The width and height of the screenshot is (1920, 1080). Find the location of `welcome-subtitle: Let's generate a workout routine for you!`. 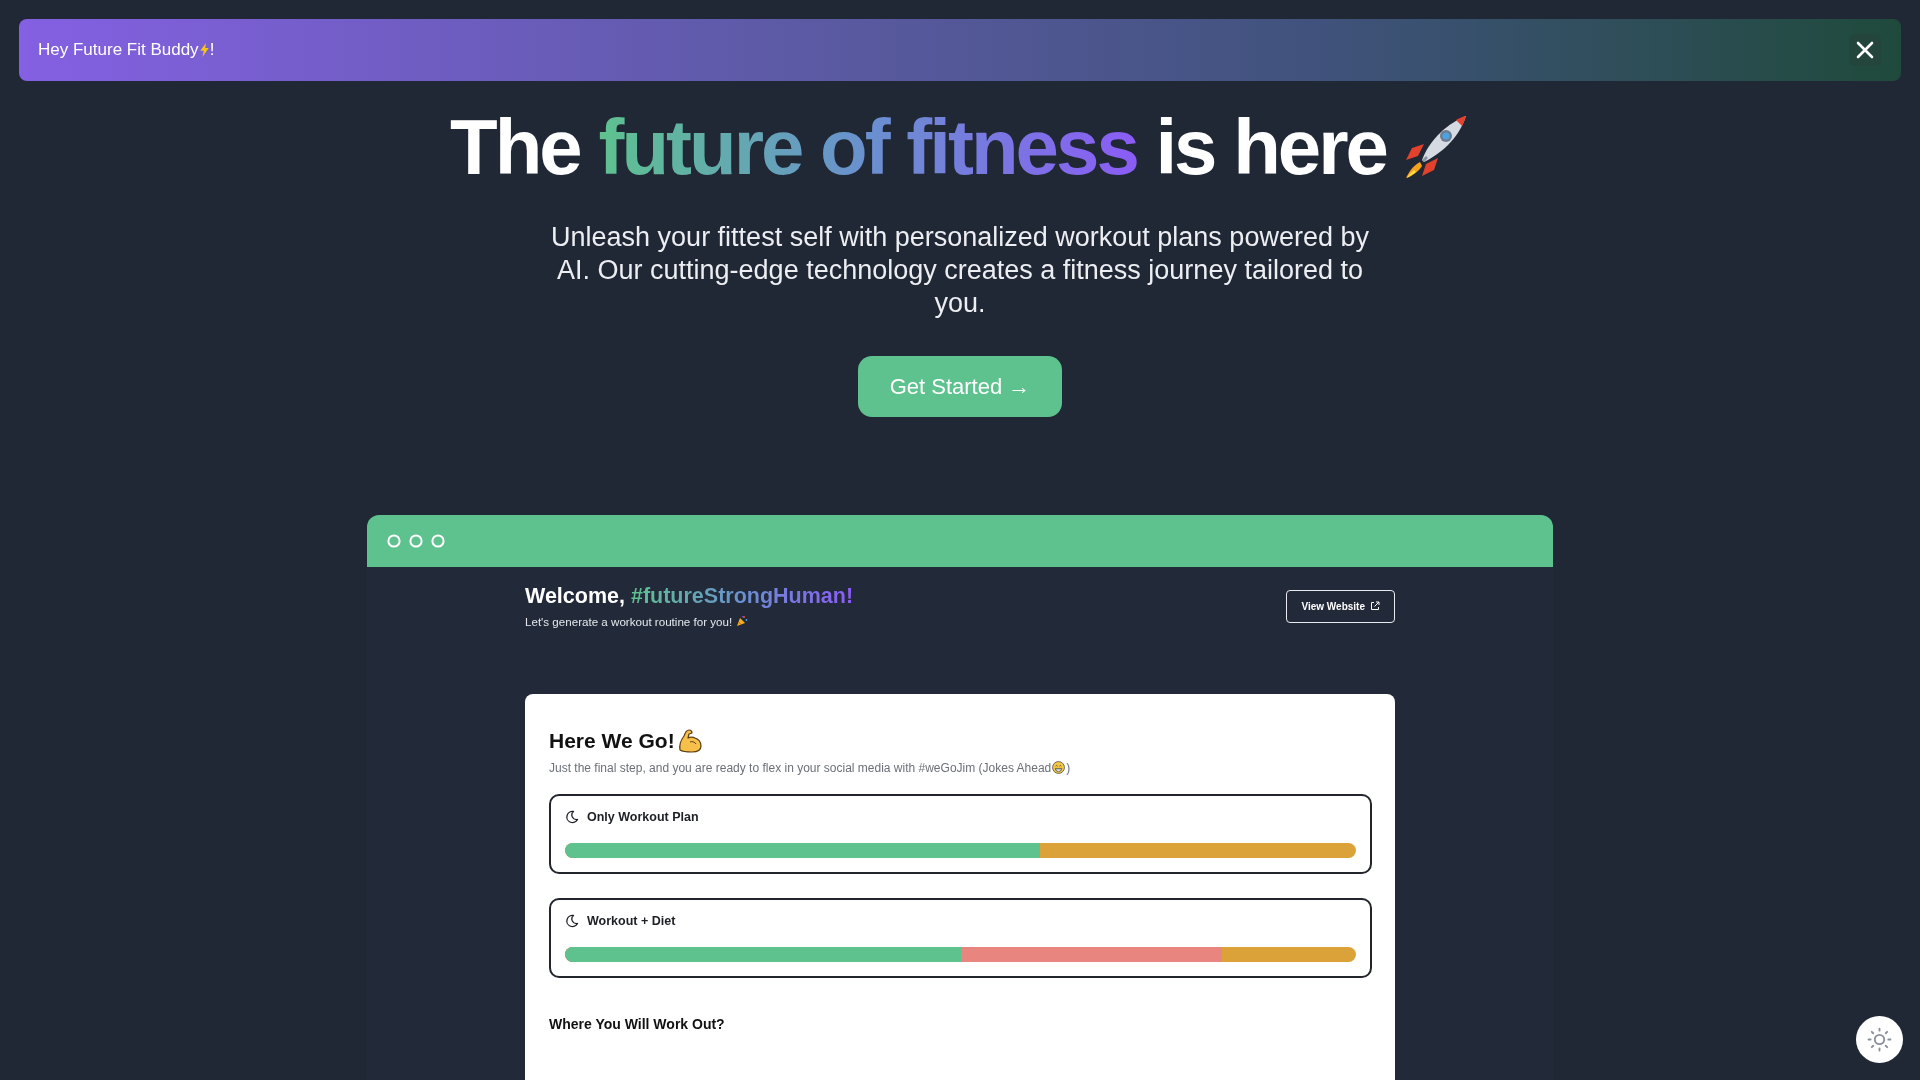

welcome-subtitle: Let's generate a workout routine for you! is located at coordinates (629, 621).